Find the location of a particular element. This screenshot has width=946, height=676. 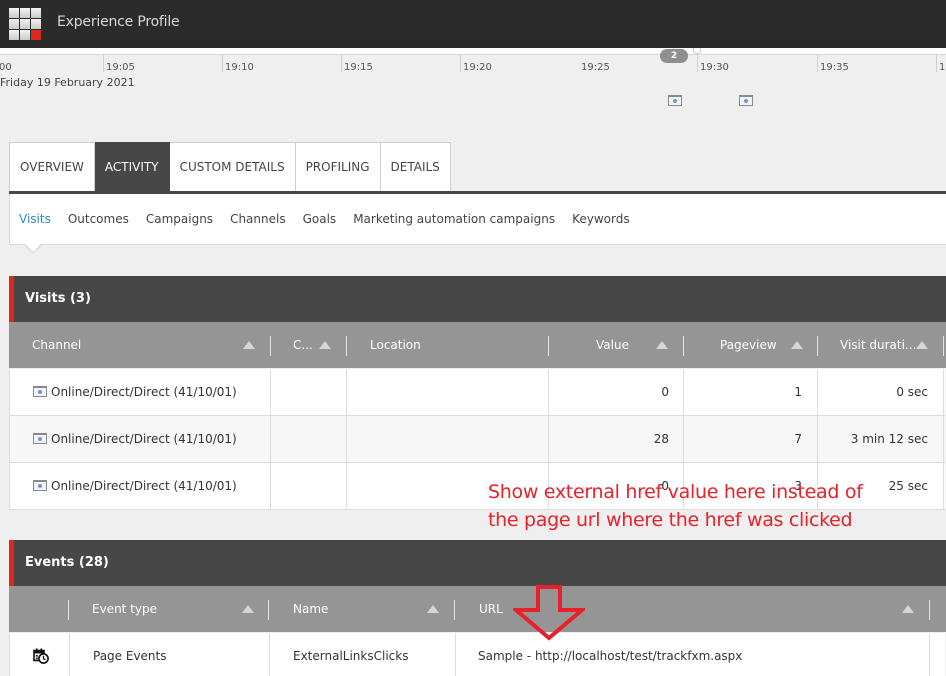

active-subtab-pointer is located at coordinates (33, 248).